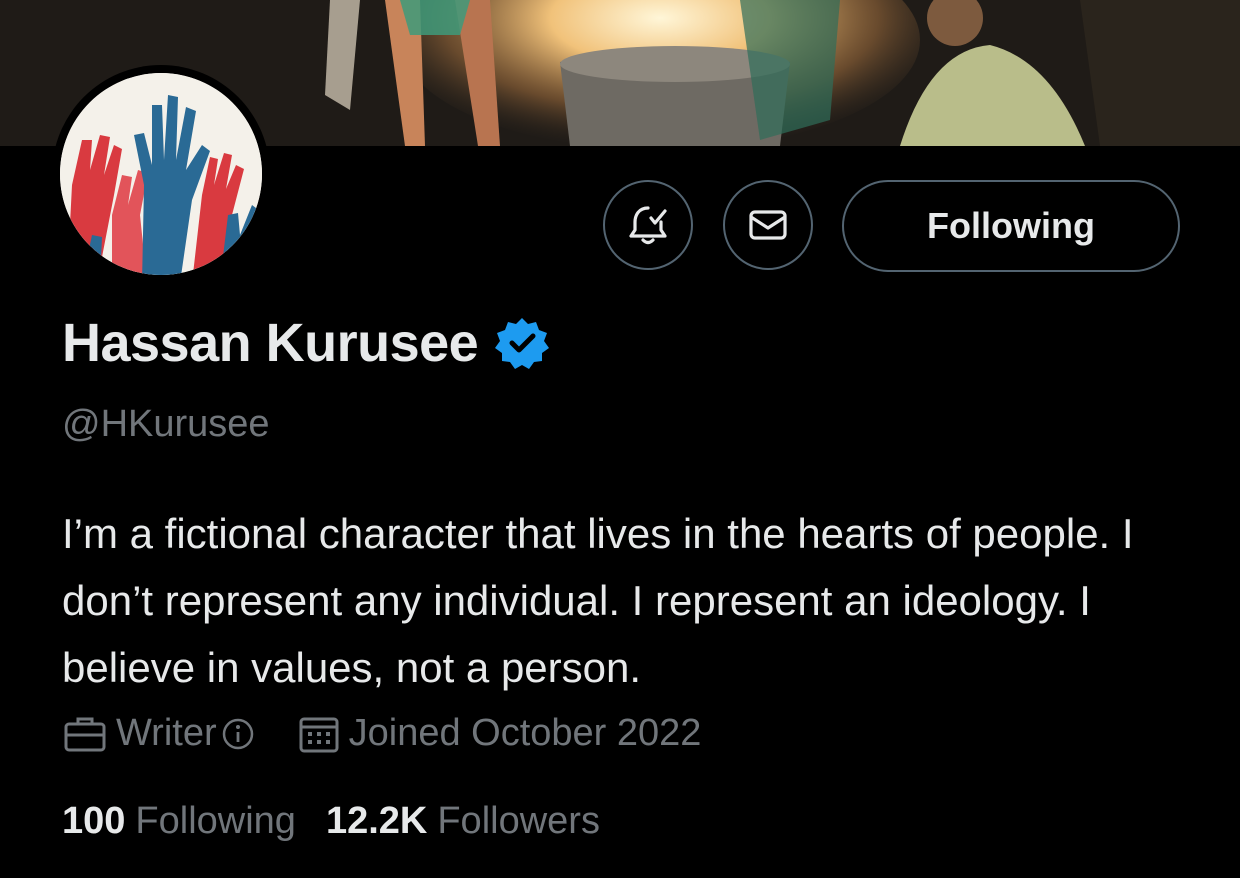  What do you see at coordinates (166, 424) in the screenshot?
I see `profile-handle: @HKurusee` at bounding box center [166, 424].